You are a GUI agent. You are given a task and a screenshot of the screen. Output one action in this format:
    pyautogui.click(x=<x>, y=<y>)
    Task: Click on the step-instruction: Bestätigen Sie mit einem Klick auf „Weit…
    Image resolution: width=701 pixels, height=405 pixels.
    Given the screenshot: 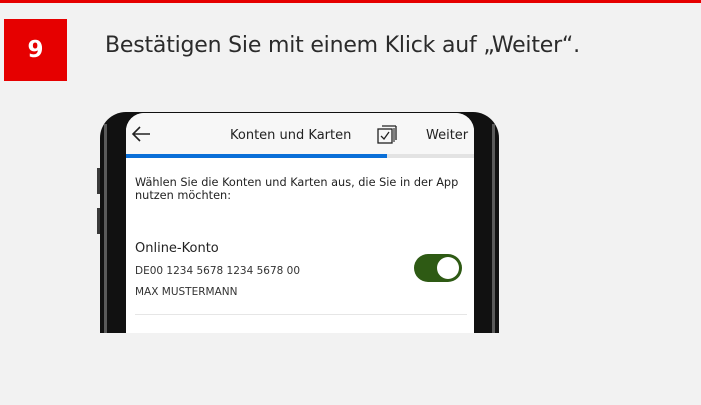 What is the action you would take?
    pyautogui.click(x=342, y=45)
    